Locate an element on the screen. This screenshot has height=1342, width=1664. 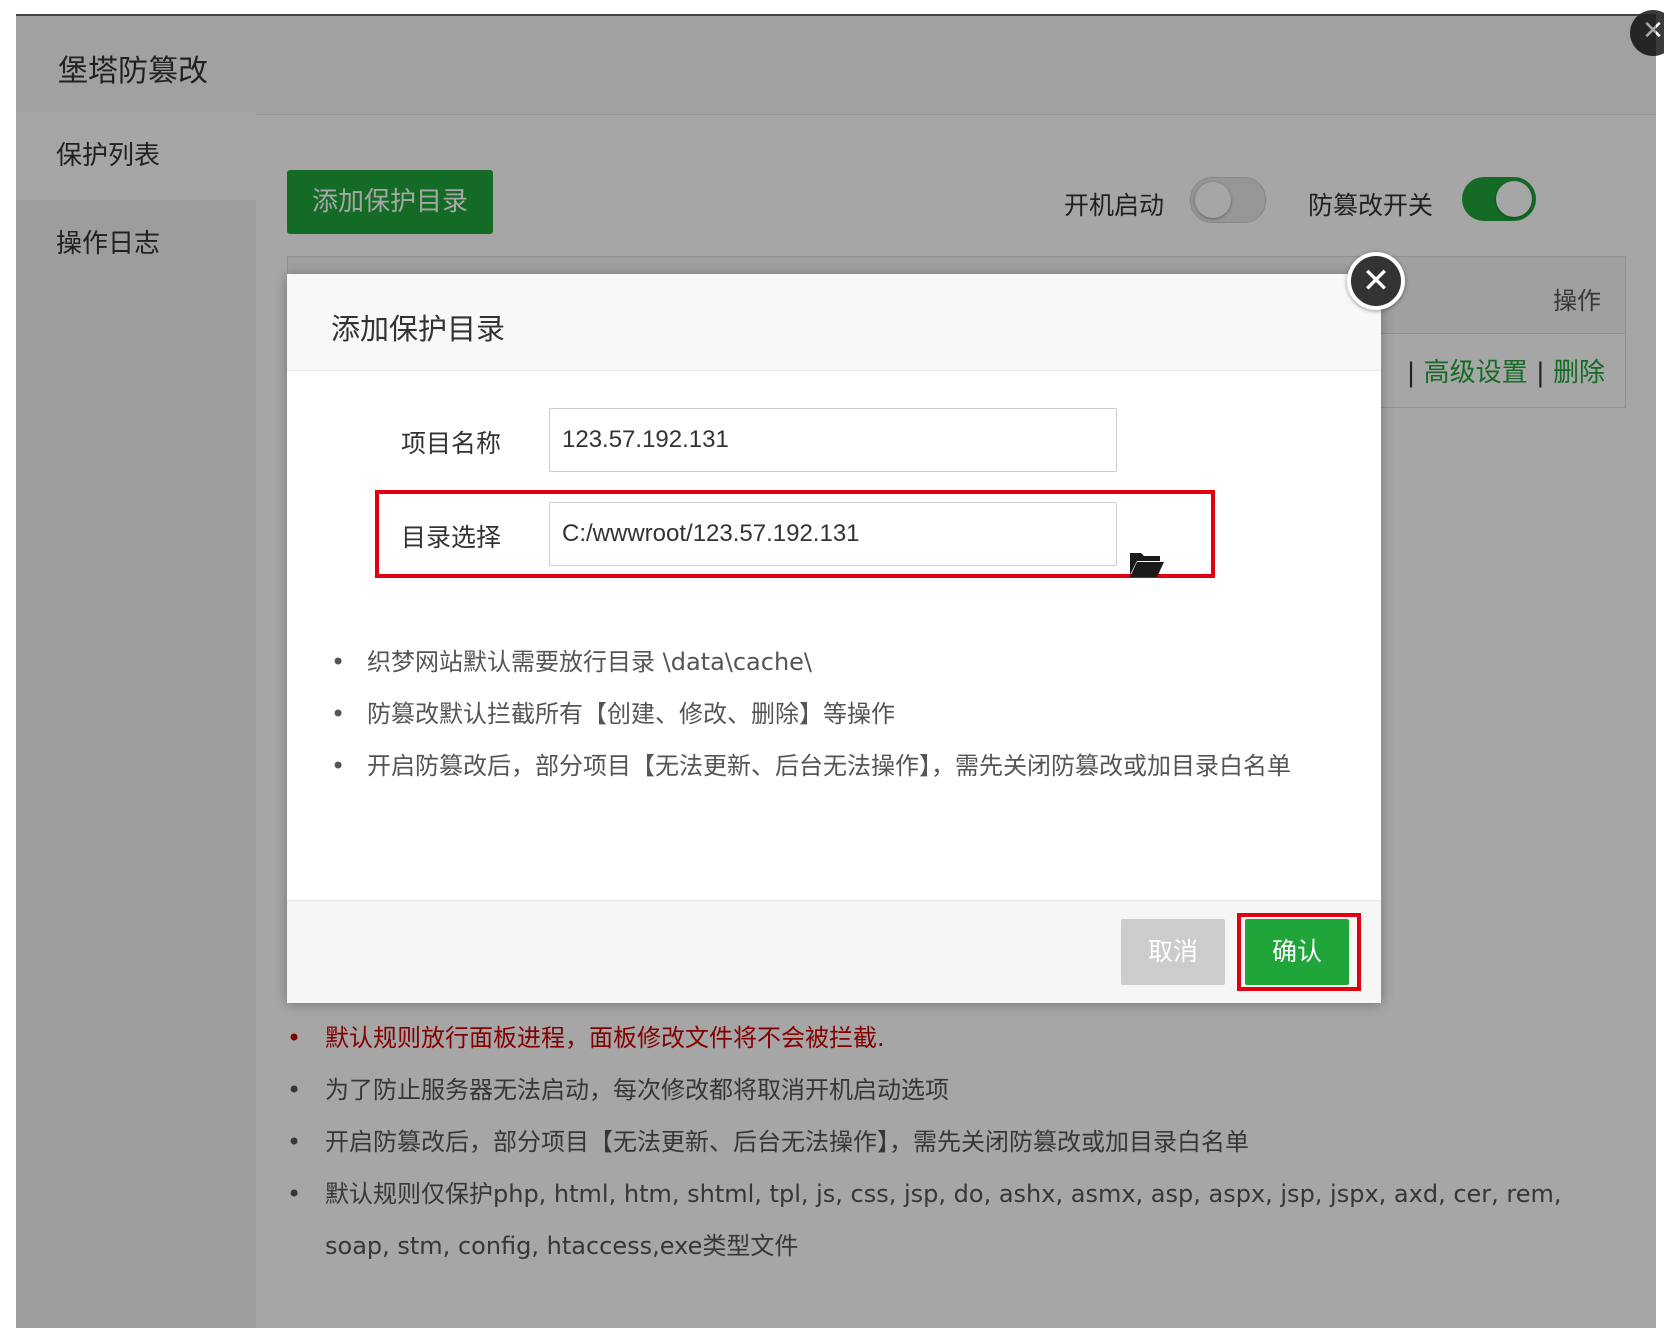
cancel-button: 取消 is located at coordinates (1173, 952).